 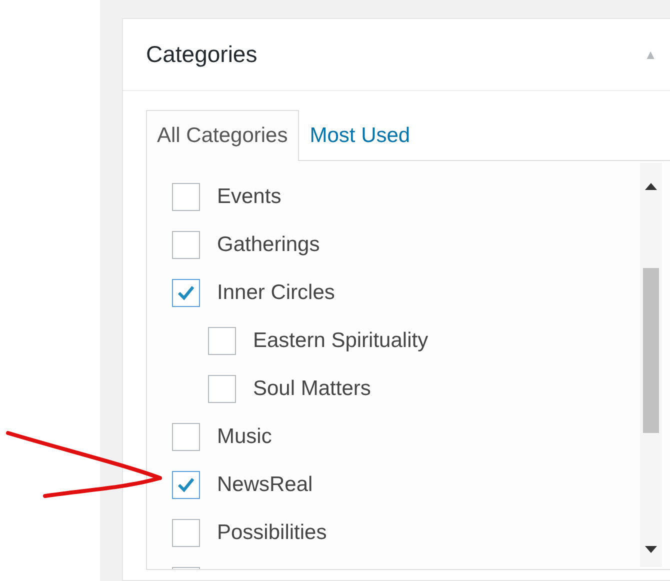 What do you see at coordinates (340, 341) in the screenshot?
I see `category-label: Eastern Spirituality` at bounding box center [340, 341].